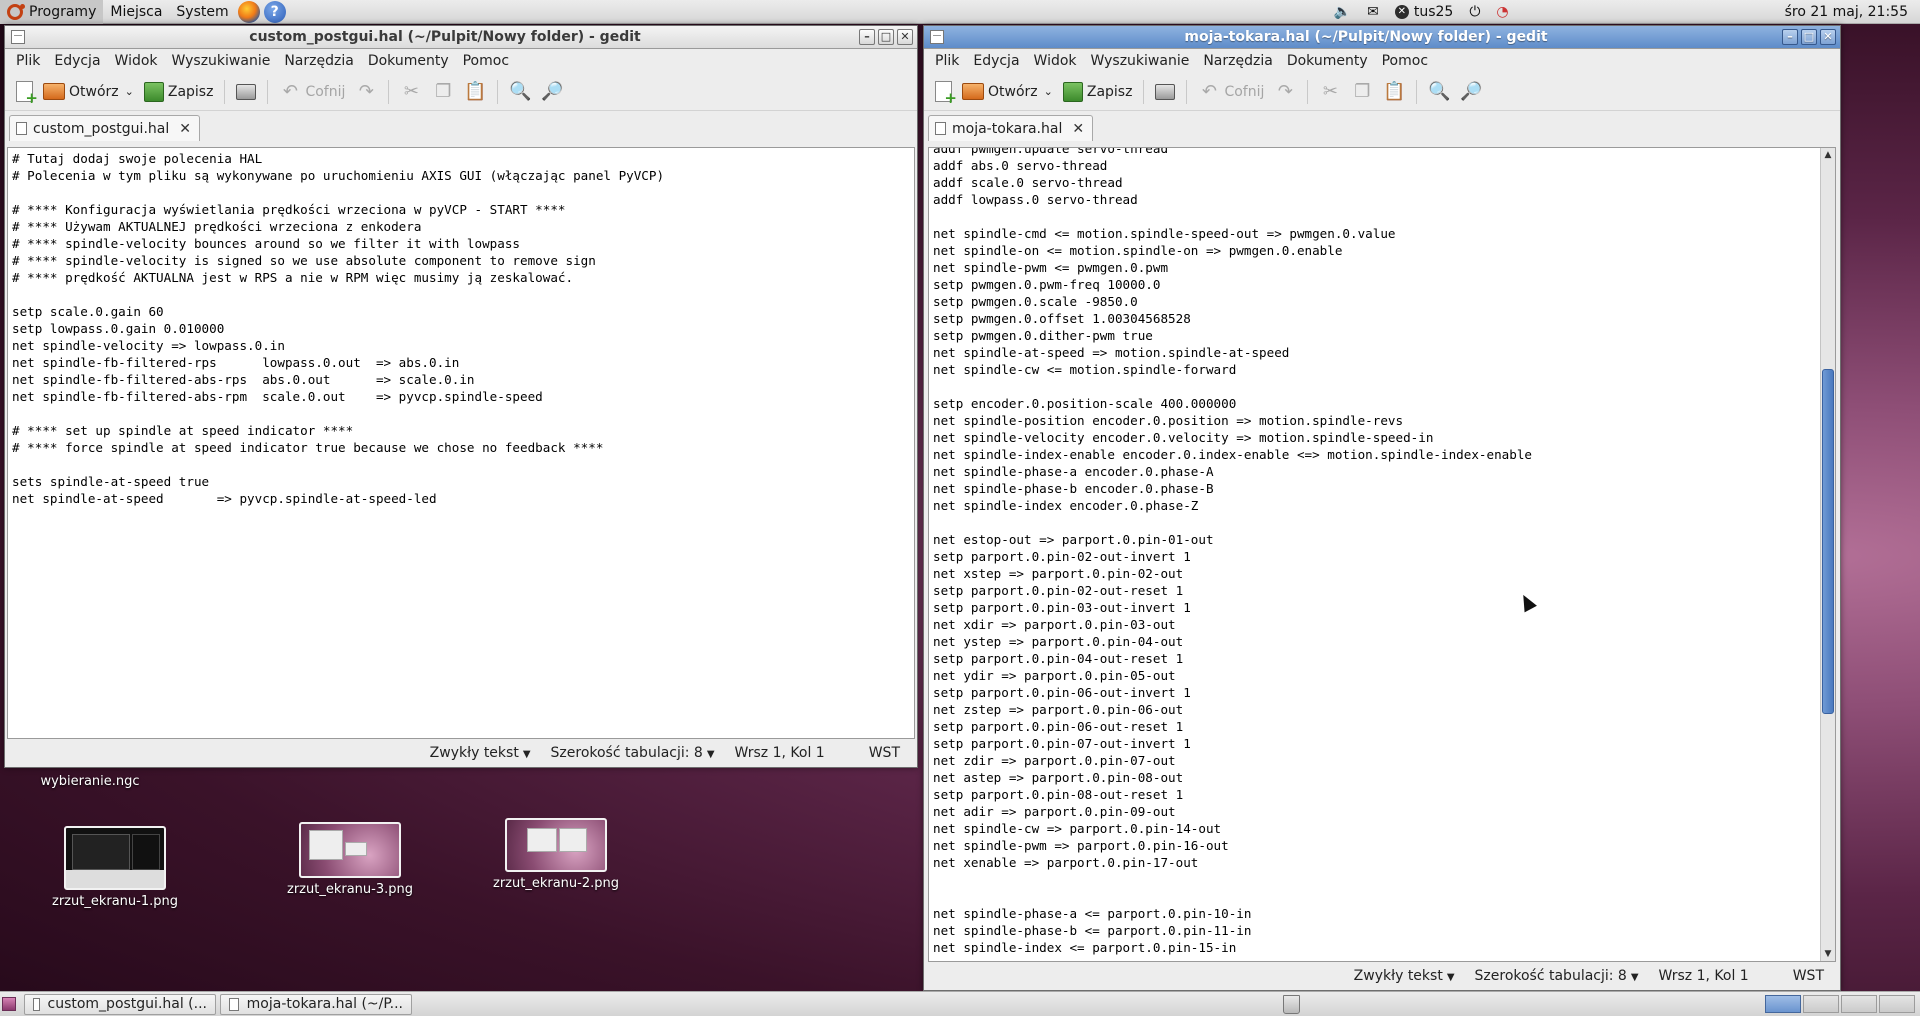  Describe the element at coordinates (179, 92) in the screenshot. I see `save-button: Zapisz` at that location.